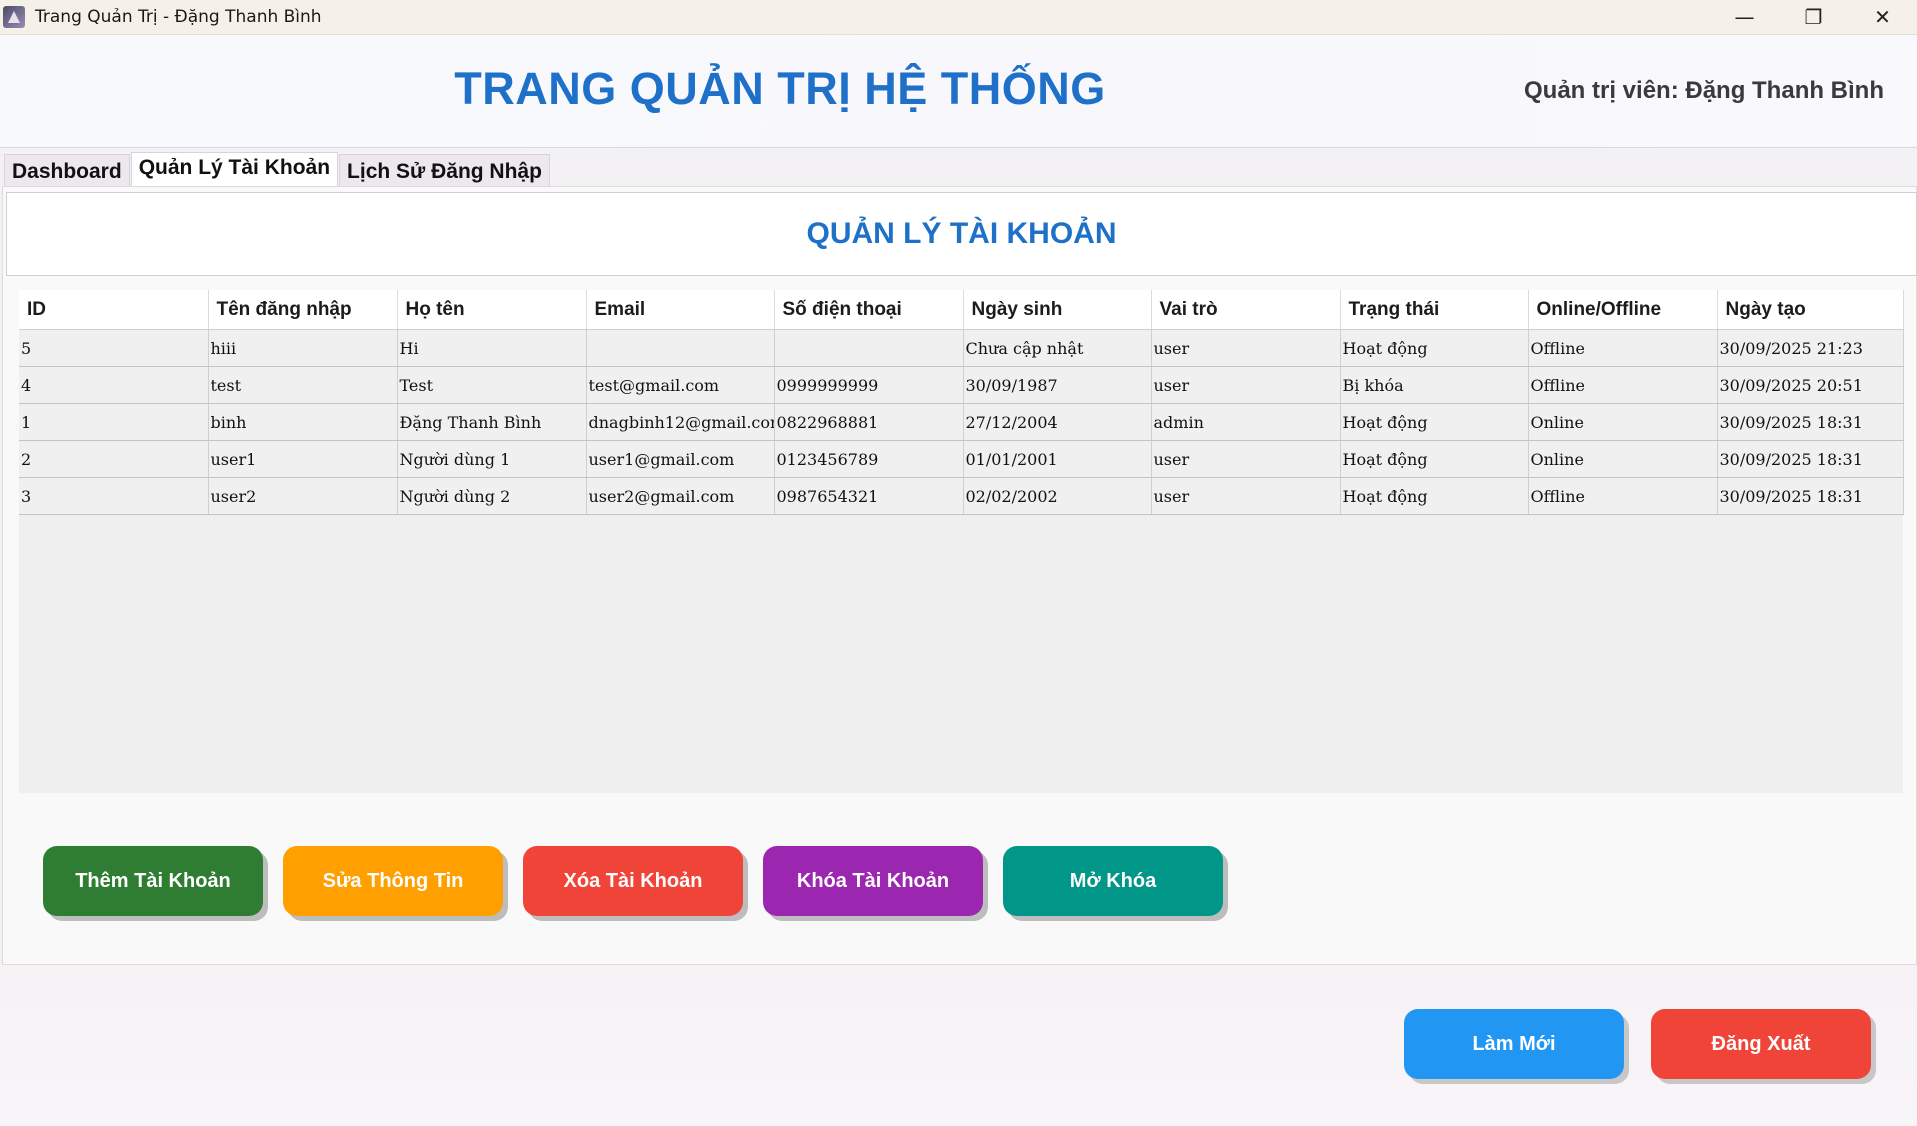  What do you see at coordinates (1434, 310) in the screenshot?
I see `column-header: Trạng thái` at bounding box center [1434, 310].